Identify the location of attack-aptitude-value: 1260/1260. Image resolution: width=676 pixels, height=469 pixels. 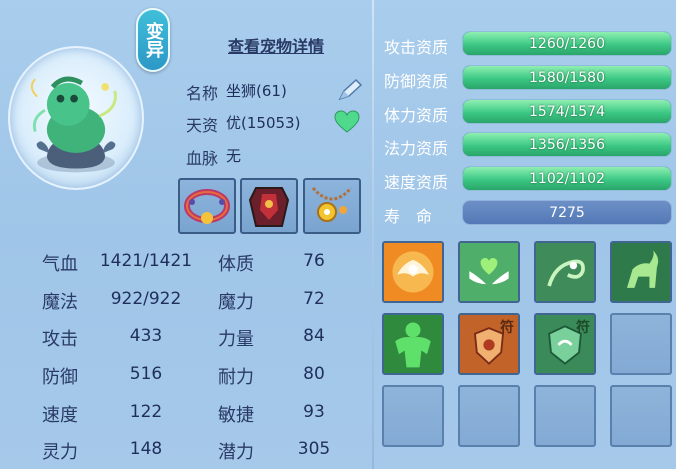
(567, 44).